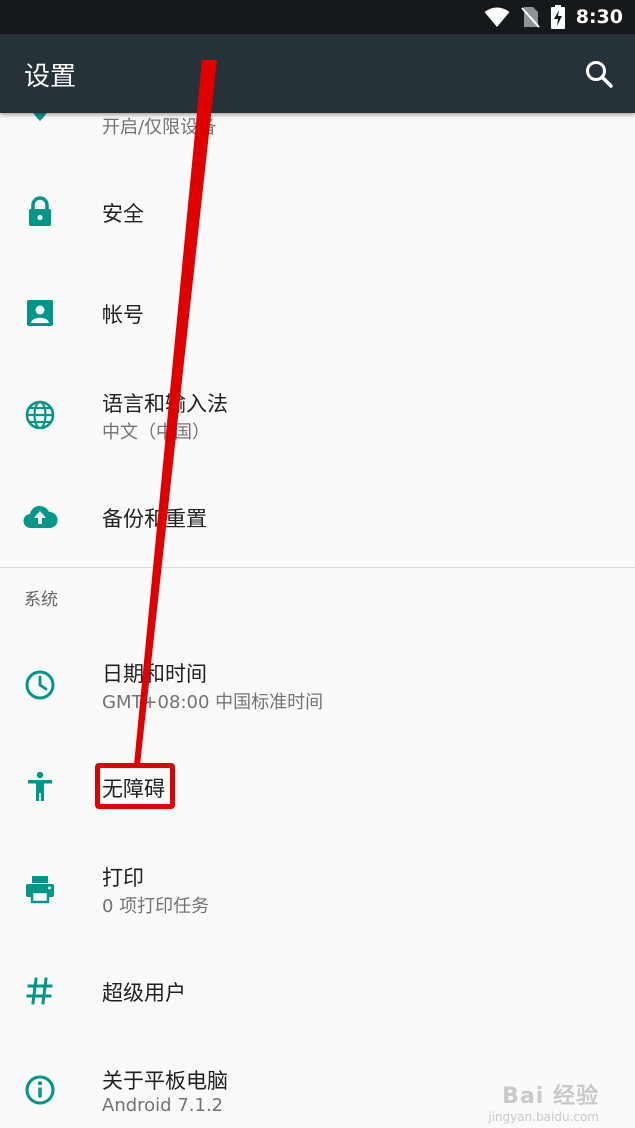 The width and height of the screenshot is (635, 1128). What do you see at coordinates (40, 786) in the screenshot?
I see `accessibility-icon` at bounding box center [40, 786].